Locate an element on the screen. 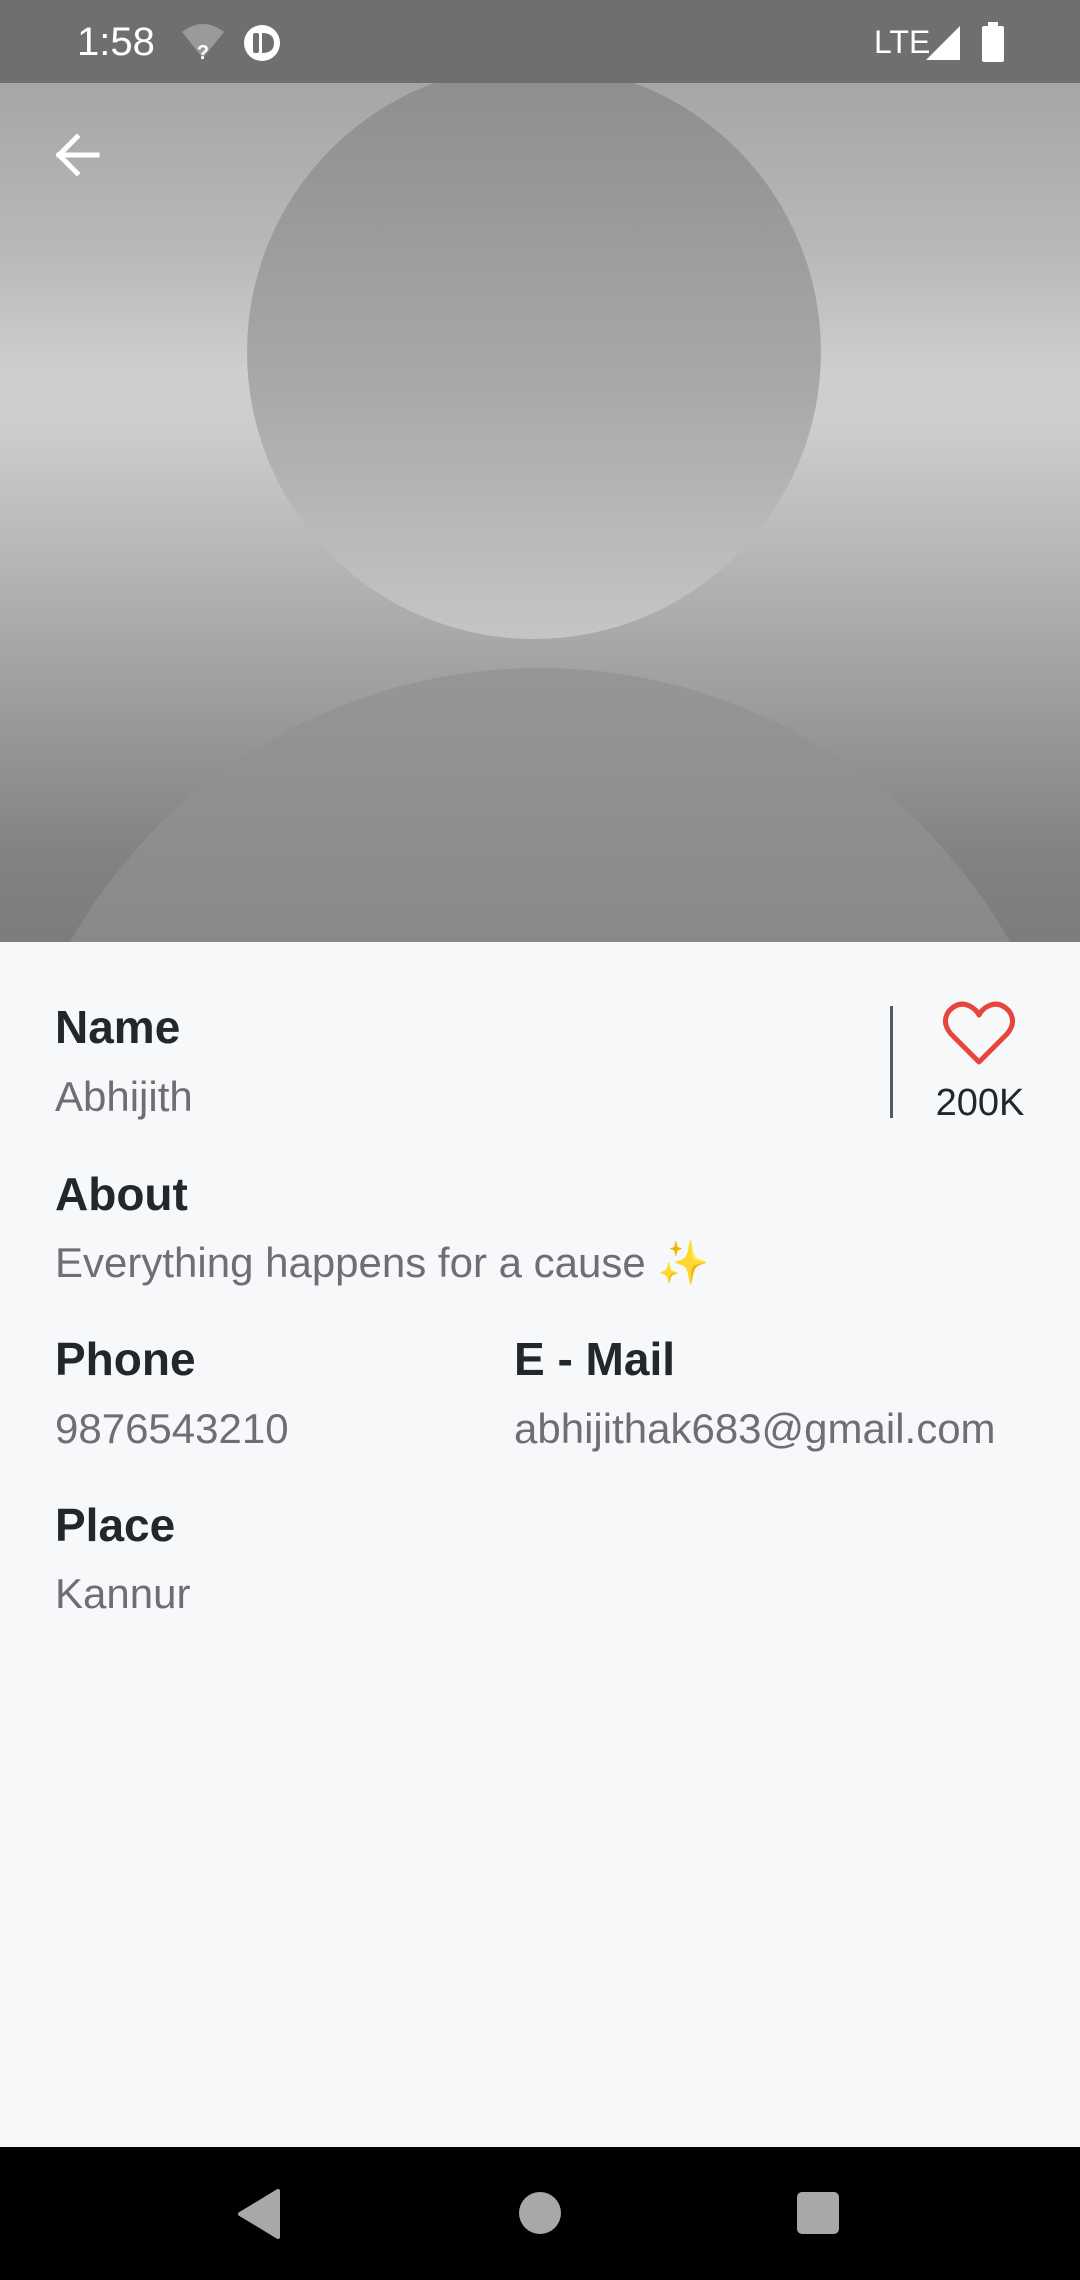 Image resolution: width=1080 pixels, height=2280 pixels. place-label: Place is located at coordinates (115, 1525).